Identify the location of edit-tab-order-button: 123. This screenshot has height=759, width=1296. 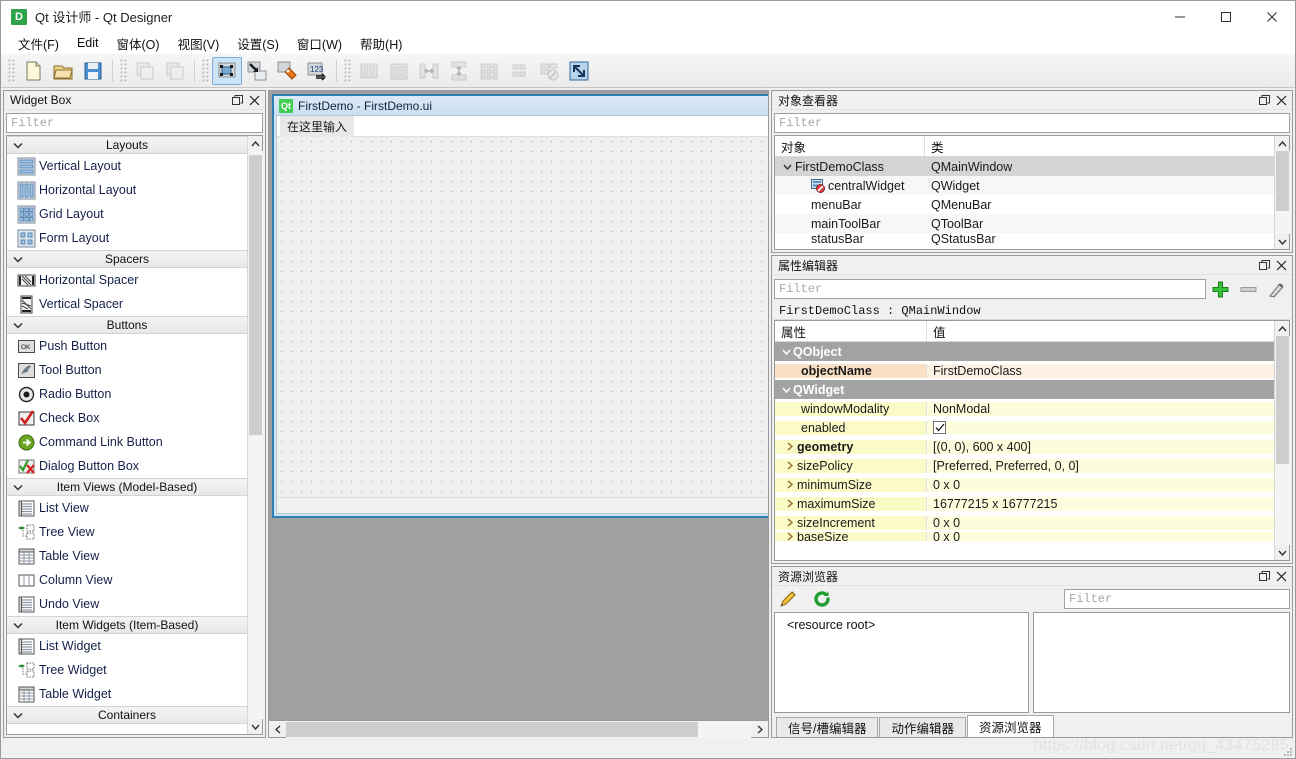
(317, 71).